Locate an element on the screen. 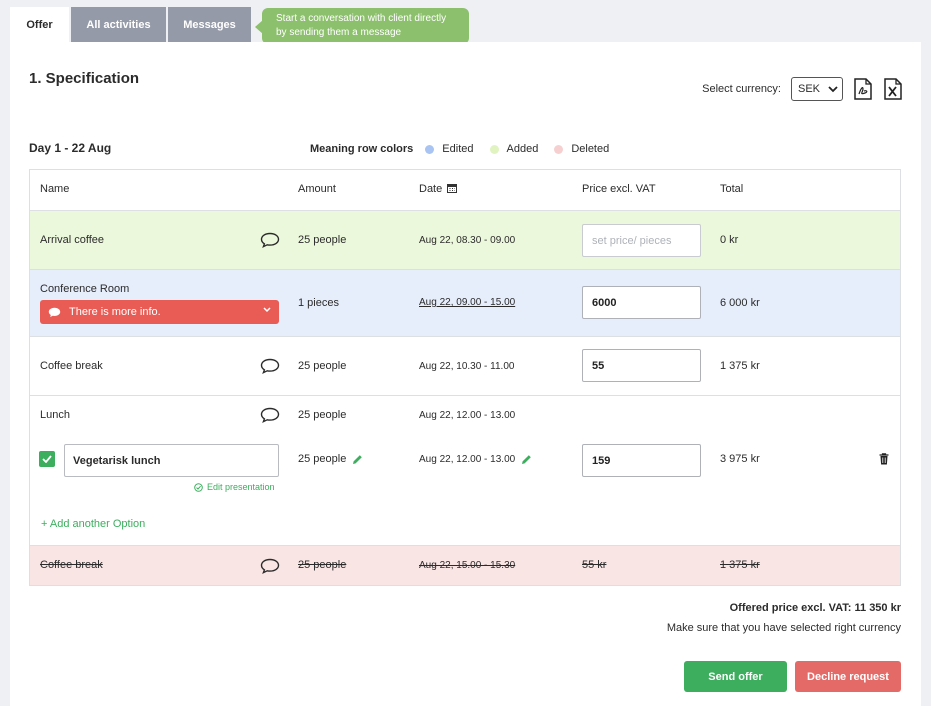 The width and height of the screenshot is (931, 706). header-total: Total is located at coordinates (732, 189).